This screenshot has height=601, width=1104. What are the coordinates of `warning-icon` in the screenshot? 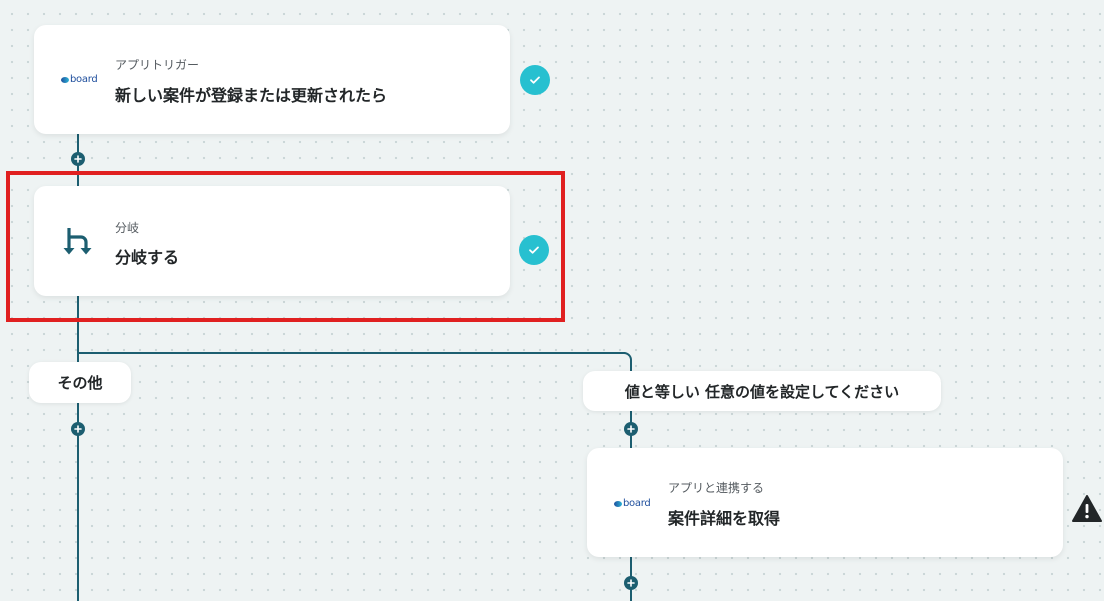 It's located at (1087, 508).